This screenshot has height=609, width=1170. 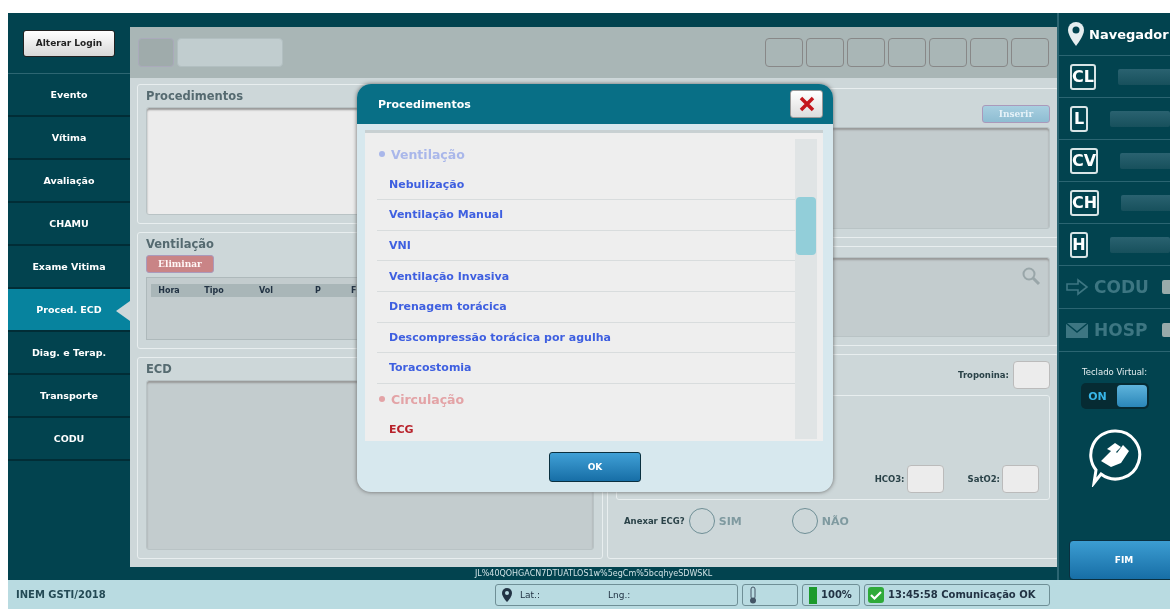 What do you see at coordinates (593, 574) in the screenshot?
I see `session-code: JL%40QOHGACN7DTUATLOS1w%5egCm%5bcqhyeSDWSKL` at bounding box center [593, 574].